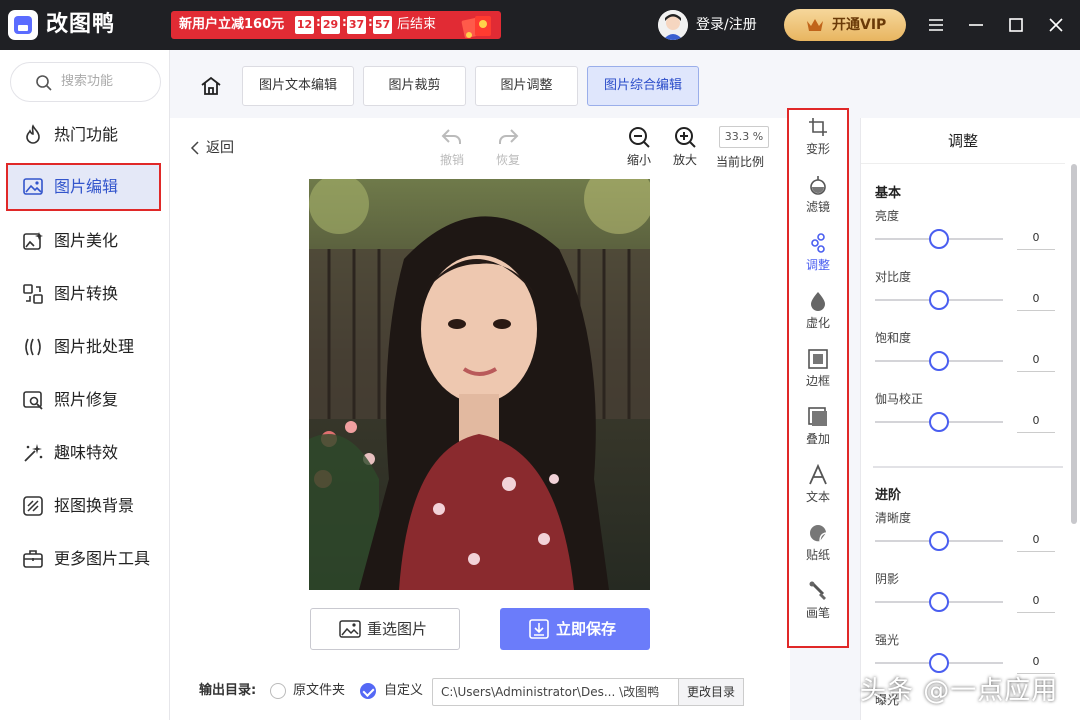 This screenshot has height=720, width=1080. Describe the element at coordinates (304, 25) in the screenshot. I see `timer-hours: 12` at that location.